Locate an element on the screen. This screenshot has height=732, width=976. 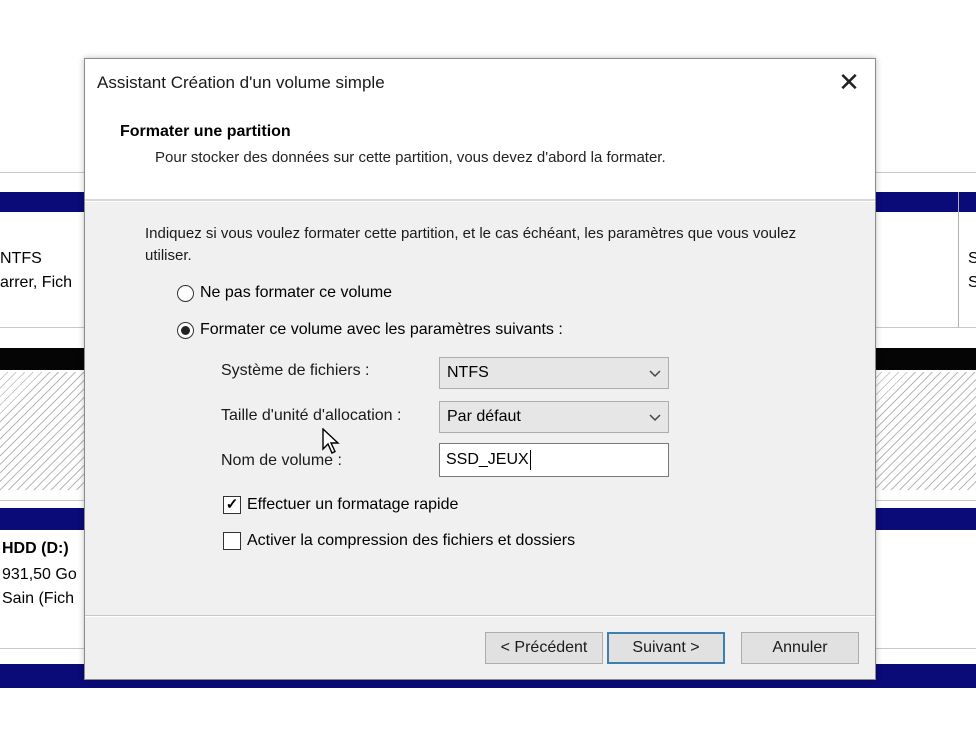
quick-format-checkbox: ✓ is located at coordinates (232, 505).